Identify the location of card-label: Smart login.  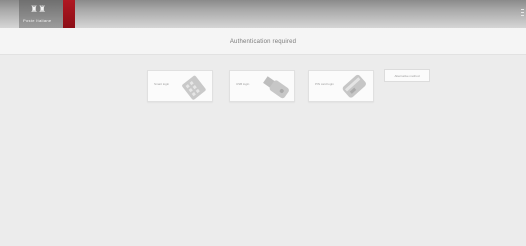
(162, 84).